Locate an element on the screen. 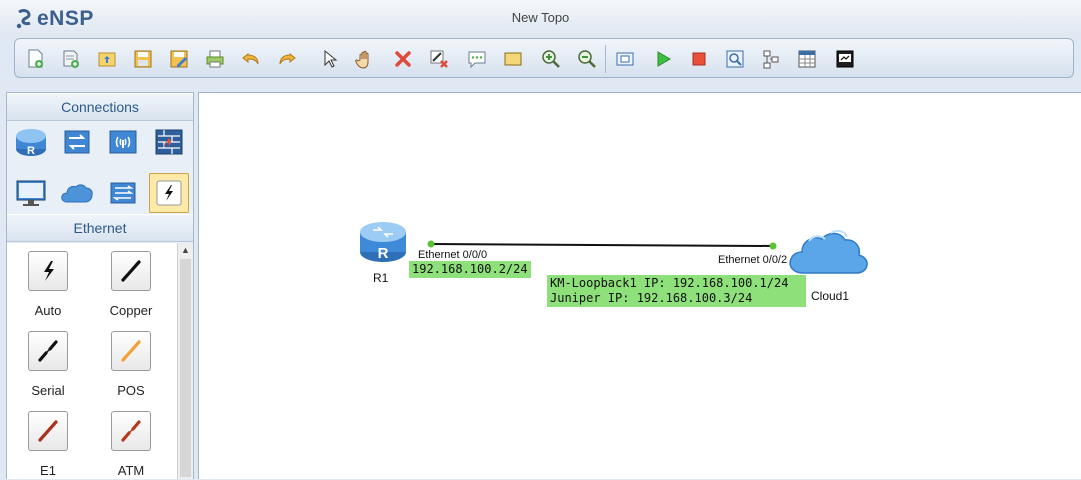 The height and width of the screenshot is (480, 1081). undo-icon is located at coordinates (250, 58).